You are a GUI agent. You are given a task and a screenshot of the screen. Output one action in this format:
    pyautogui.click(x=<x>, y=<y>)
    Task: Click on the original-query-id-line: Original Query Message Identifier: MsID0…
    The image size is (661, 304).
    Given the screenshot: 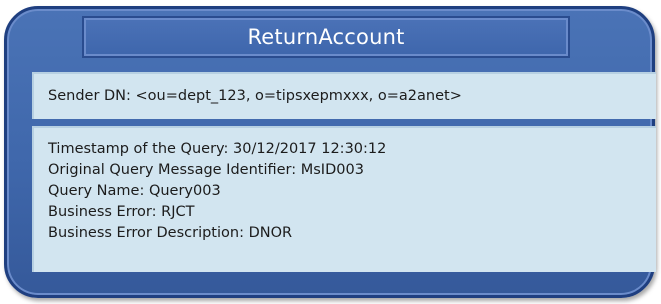 What is the action you would take?
    pyautogui.click(x=206, y=170)
    